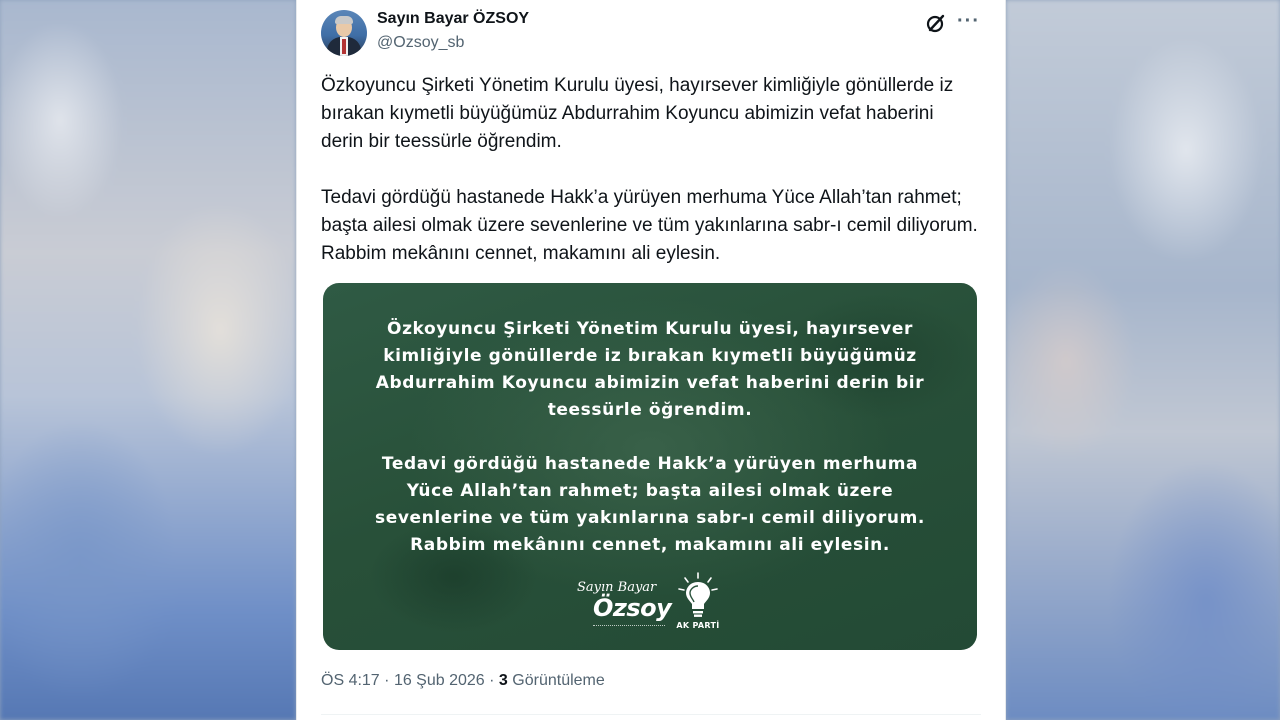 The height and width of the screenshot is (720, 1280). I want to click on views-label: Görüntüleme, so click(558, 680).